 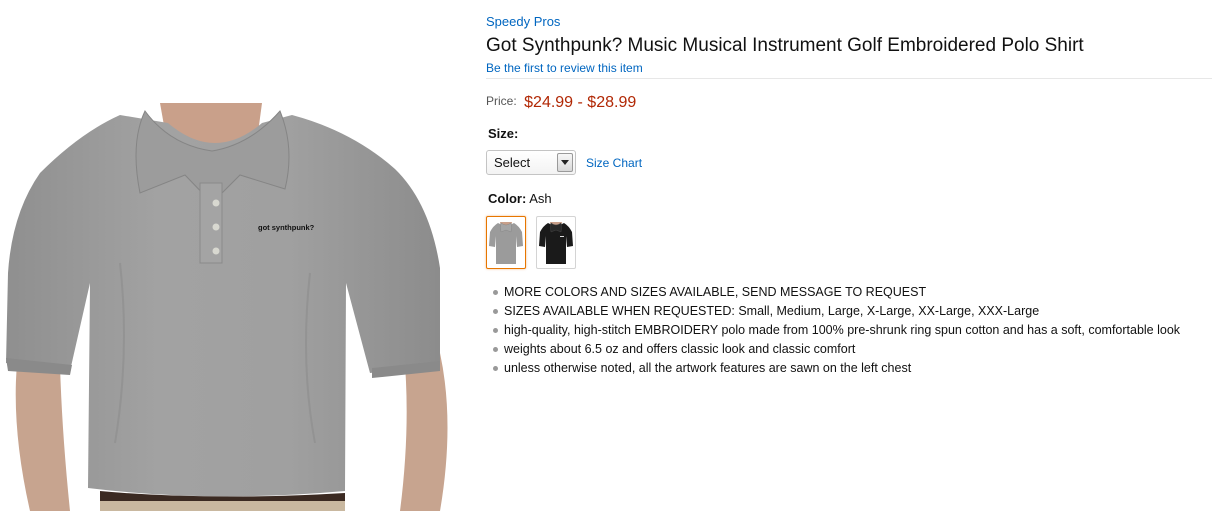 What do you see at coordinates (523, 21) in the screenshot?
I see `brand-link: Speedy Pros` at bounding box center [523, 21].